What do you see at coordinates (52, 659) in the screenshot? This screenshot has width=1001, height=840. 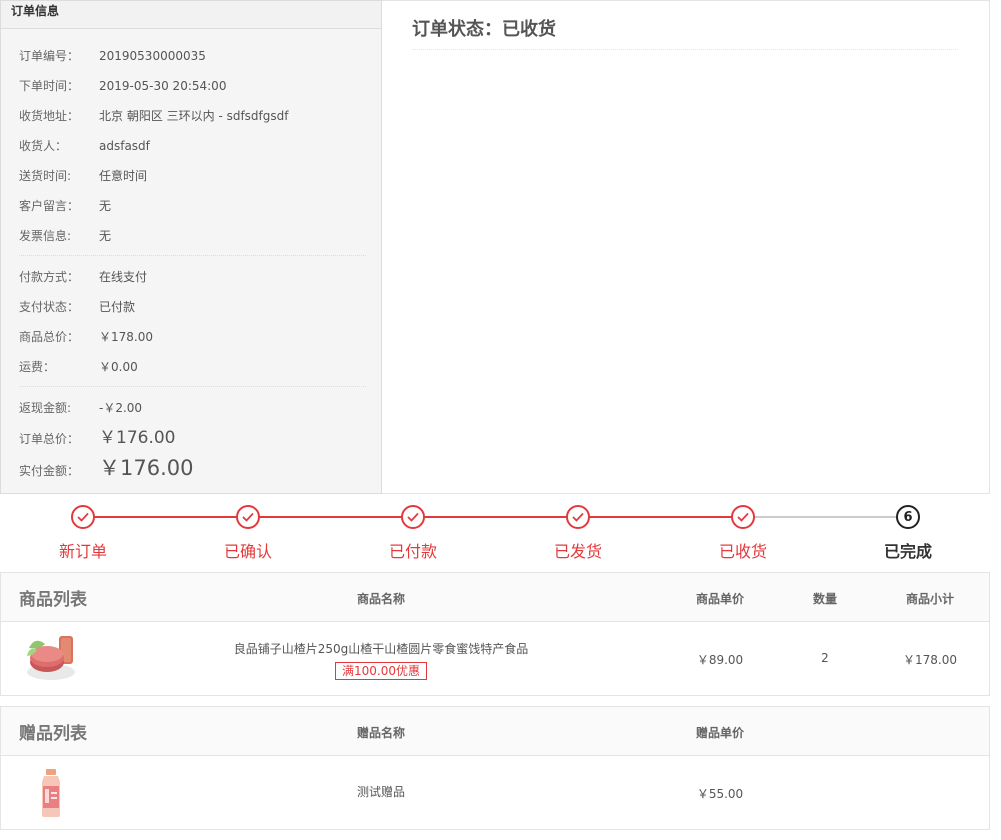 I see `hawthorn-snack-image` at bounding box center [52, 659].